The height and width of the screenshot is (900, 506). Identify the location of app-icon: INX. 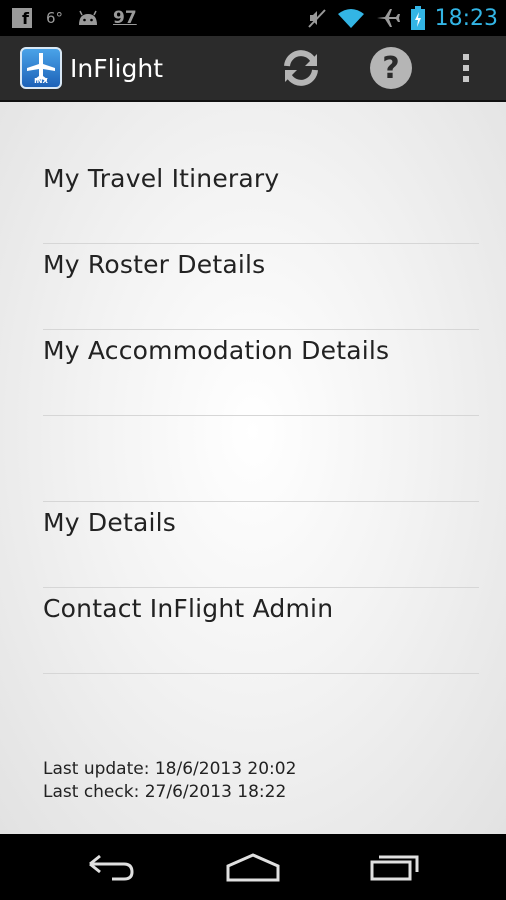
(41, 68).